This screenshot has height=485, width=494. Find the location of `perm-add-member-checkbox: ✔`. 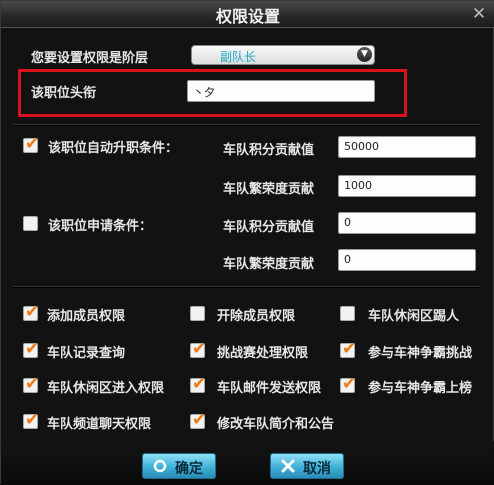

perm-add-member-checkbox: ✔ is located at coordinates (31, 312).